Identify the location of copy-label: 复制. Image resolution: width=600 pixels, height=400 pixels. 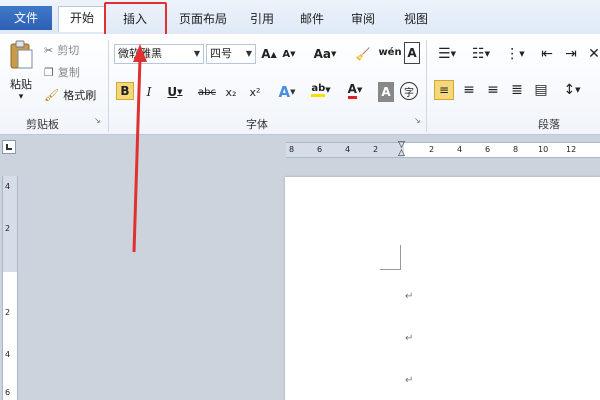
(68, 72).